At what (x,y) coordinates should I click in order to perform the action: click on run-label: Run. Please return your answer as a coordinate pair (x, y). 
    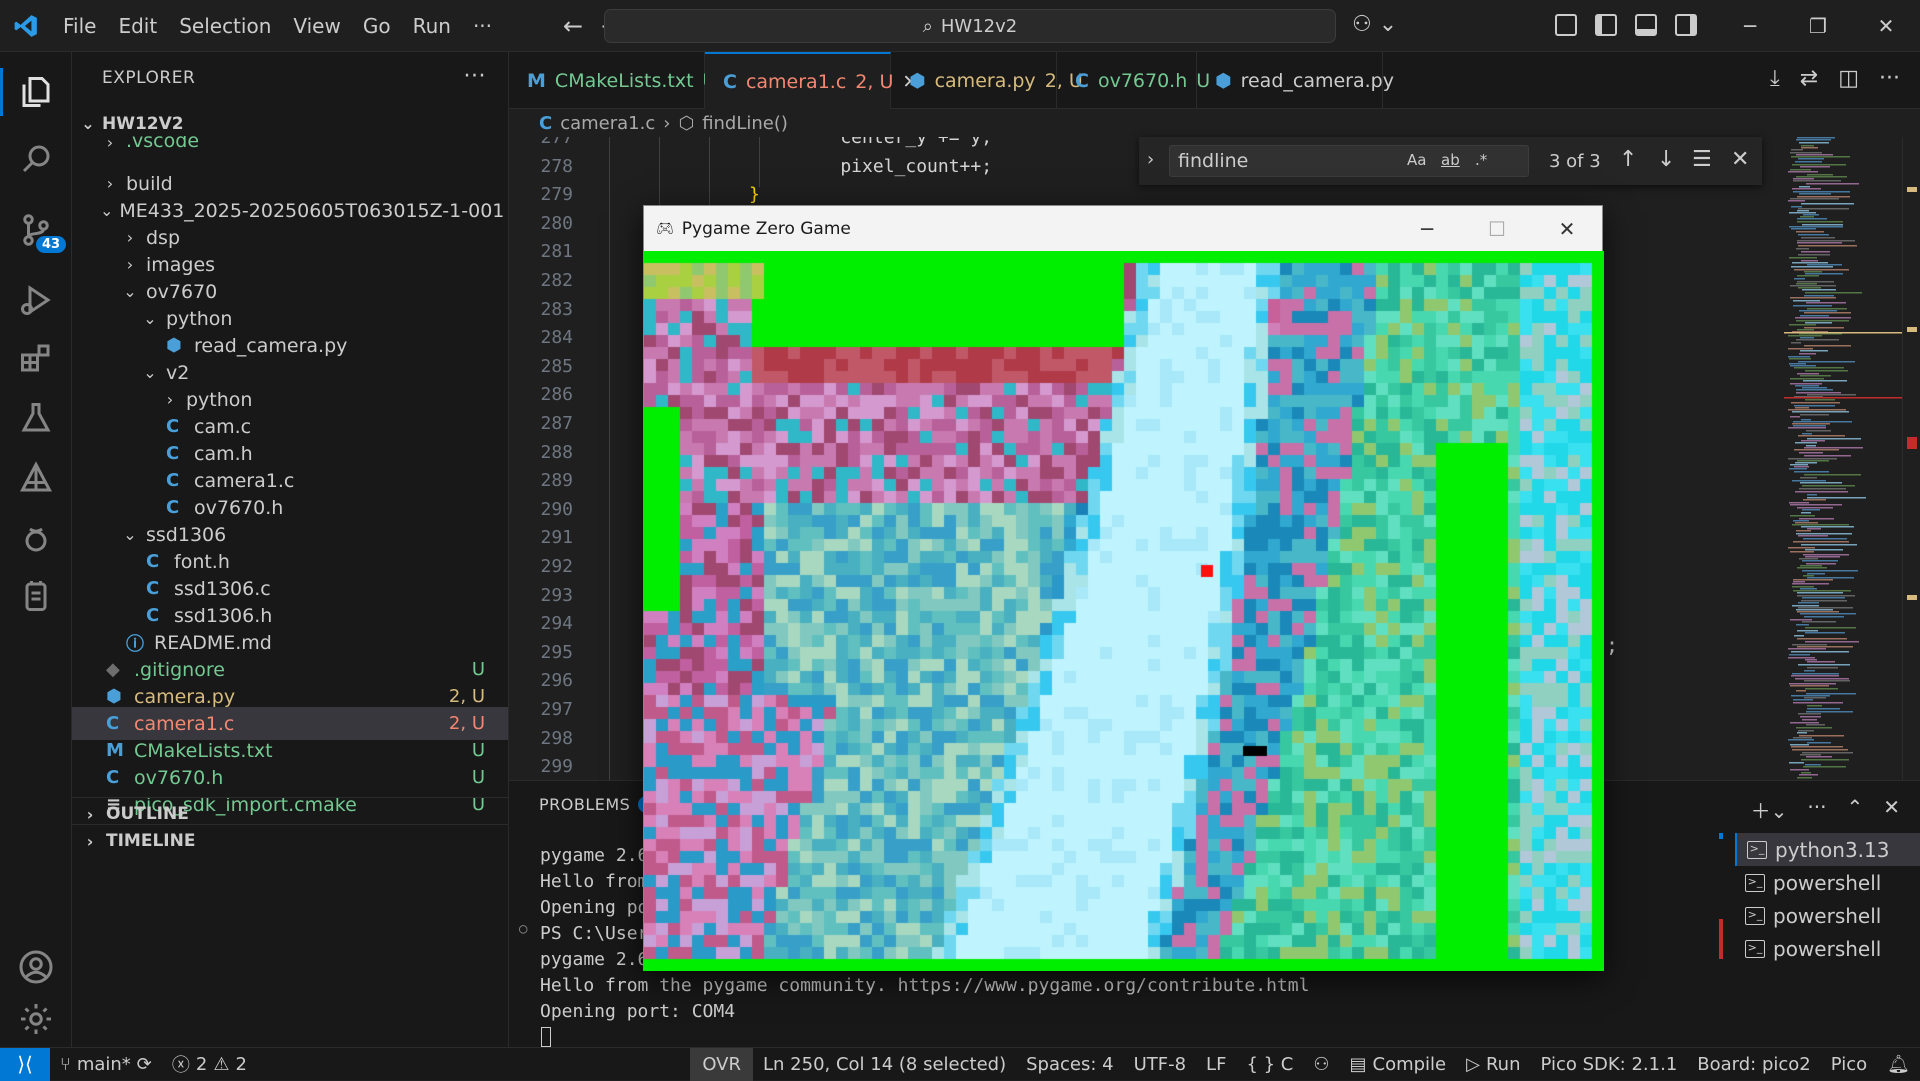
    Looking at the image, I should click on (1503, 1064).